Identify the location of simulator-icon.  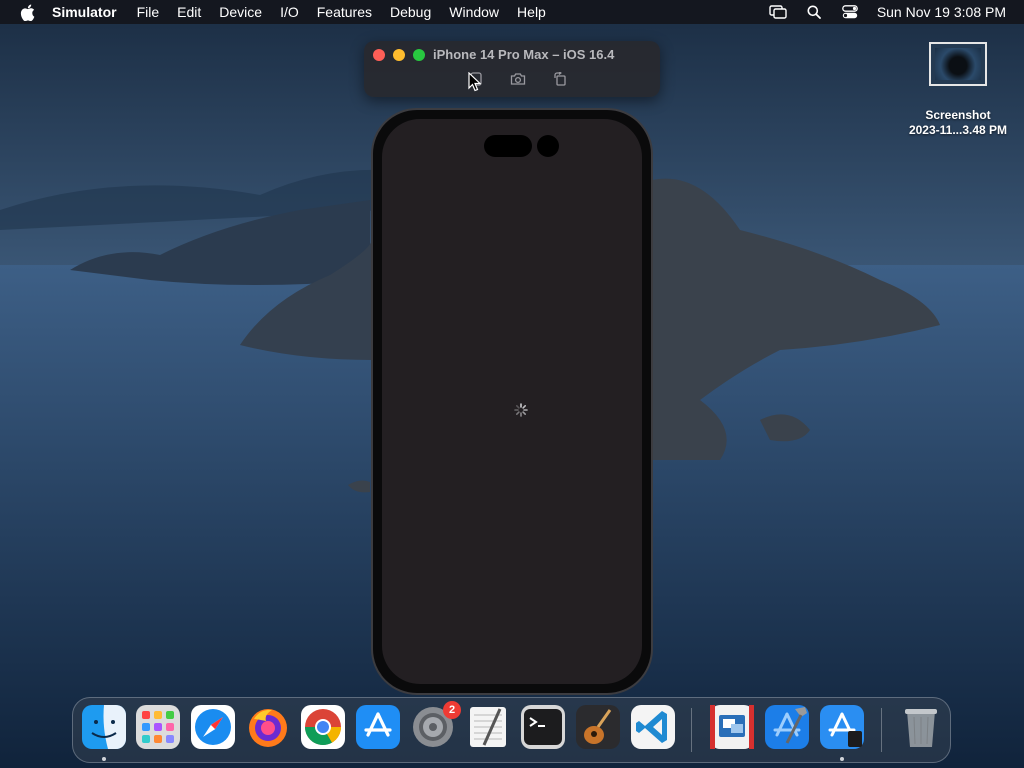
(842, 727).